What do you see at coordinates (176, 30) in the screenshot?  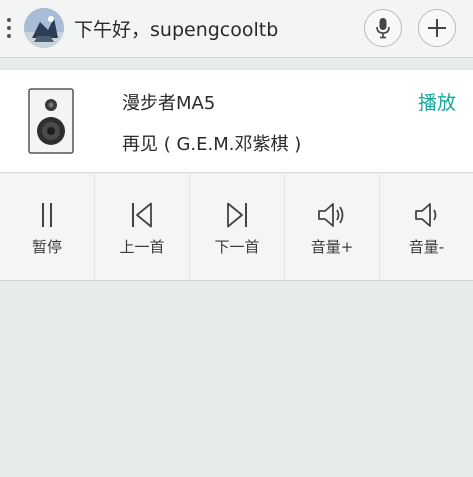 I see `greeting-text: 下午好，supengcooltb` at bounding box center [176, 30].